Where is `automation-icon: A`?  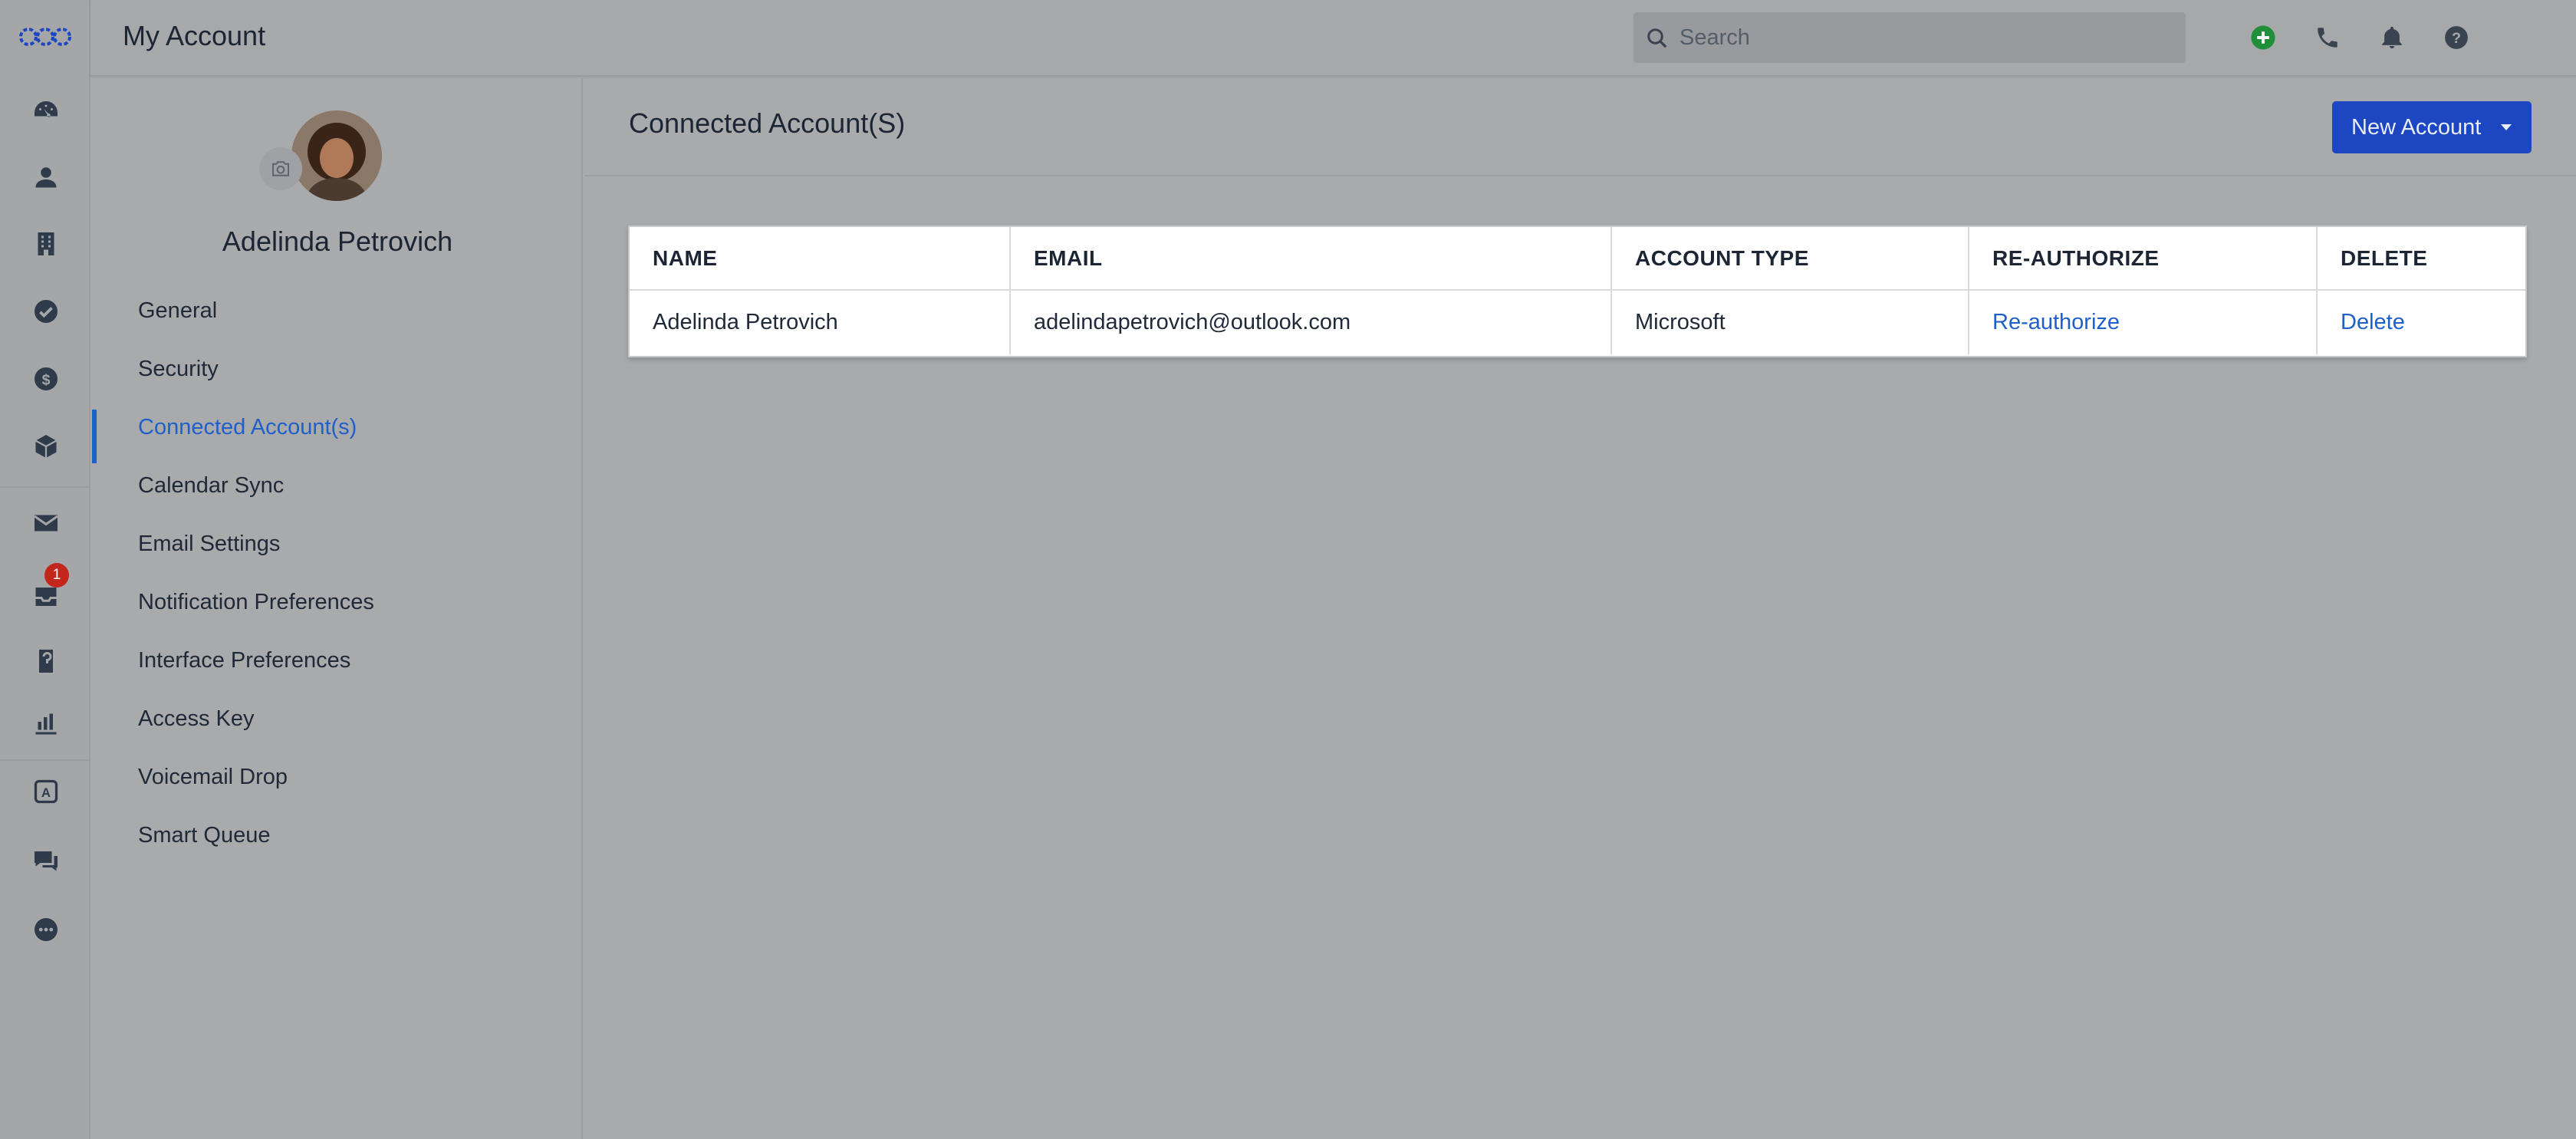 automation-icon: A is located at coordinates (46, 792).